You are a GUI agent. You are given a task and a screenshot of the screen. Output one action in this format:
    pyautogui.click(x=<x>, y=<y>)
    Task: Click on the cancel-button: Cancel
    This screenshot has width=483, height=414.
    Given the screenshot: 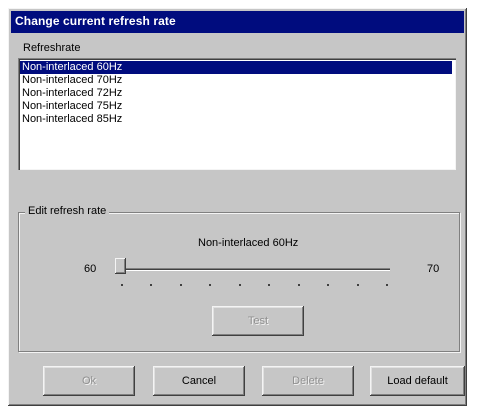 What is the action you would take?
    pyautogui.click(x=199, y=381)
    